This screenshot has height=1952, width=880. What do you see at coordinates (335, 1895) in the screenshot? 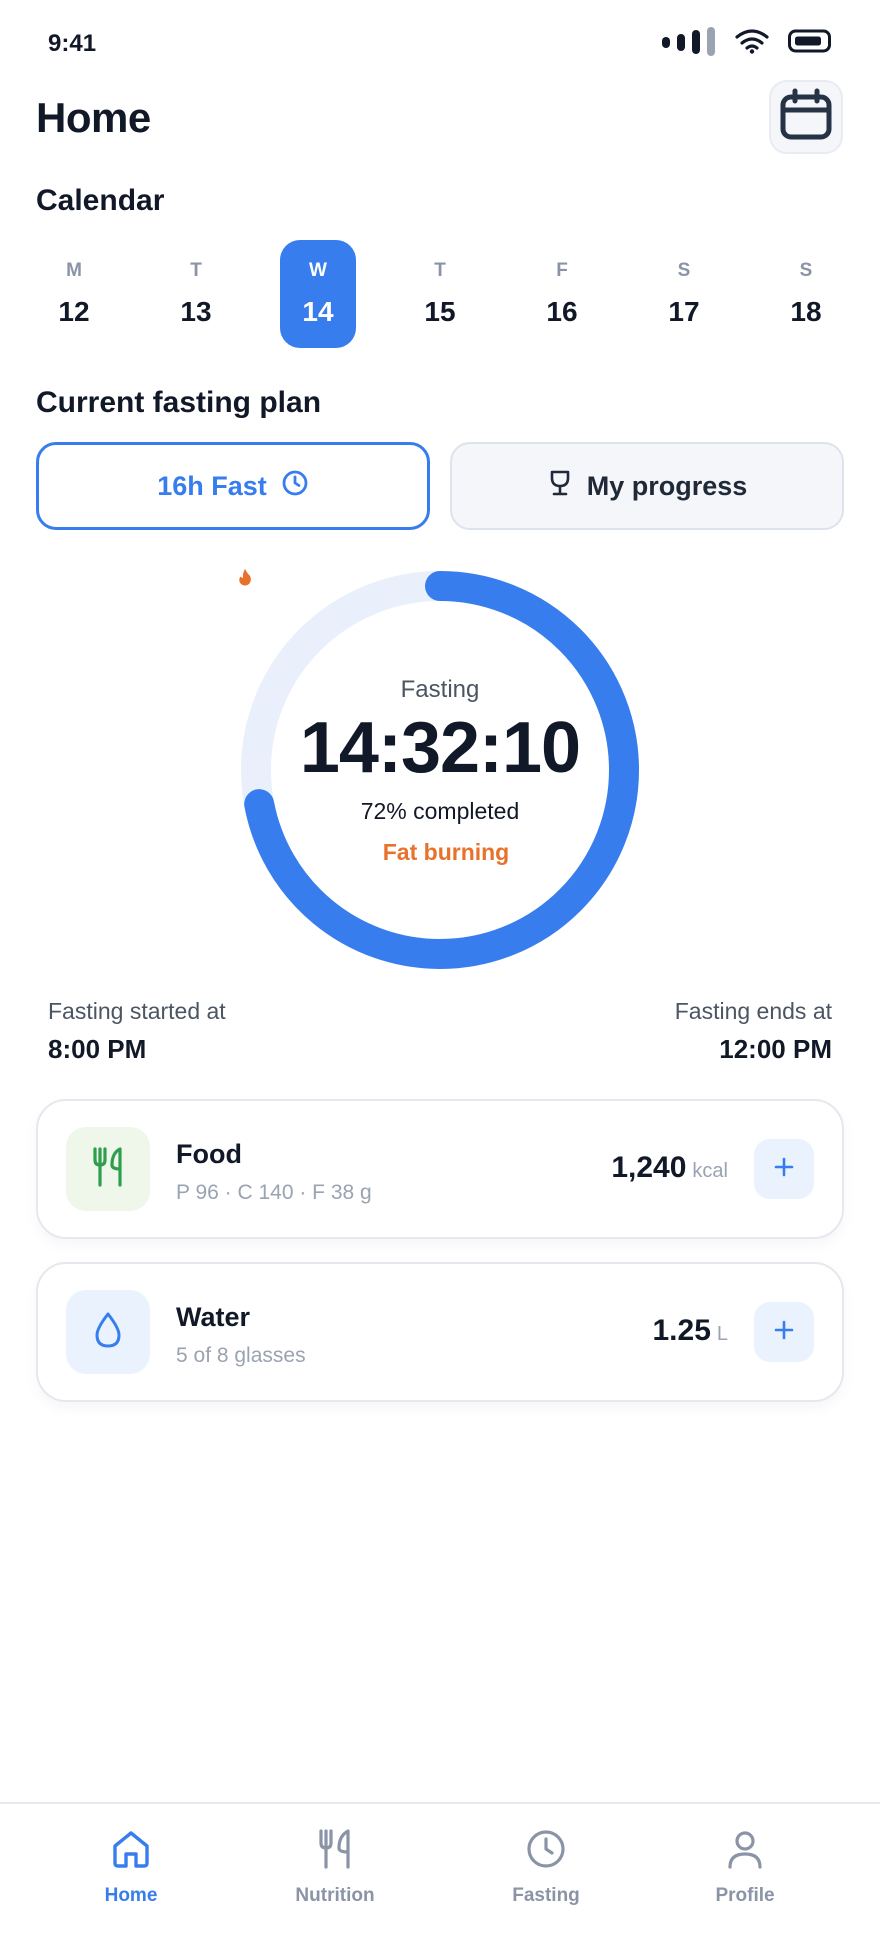
I see `nav-nutrition-label: Nutrition` at bounding box center [335, 1895].